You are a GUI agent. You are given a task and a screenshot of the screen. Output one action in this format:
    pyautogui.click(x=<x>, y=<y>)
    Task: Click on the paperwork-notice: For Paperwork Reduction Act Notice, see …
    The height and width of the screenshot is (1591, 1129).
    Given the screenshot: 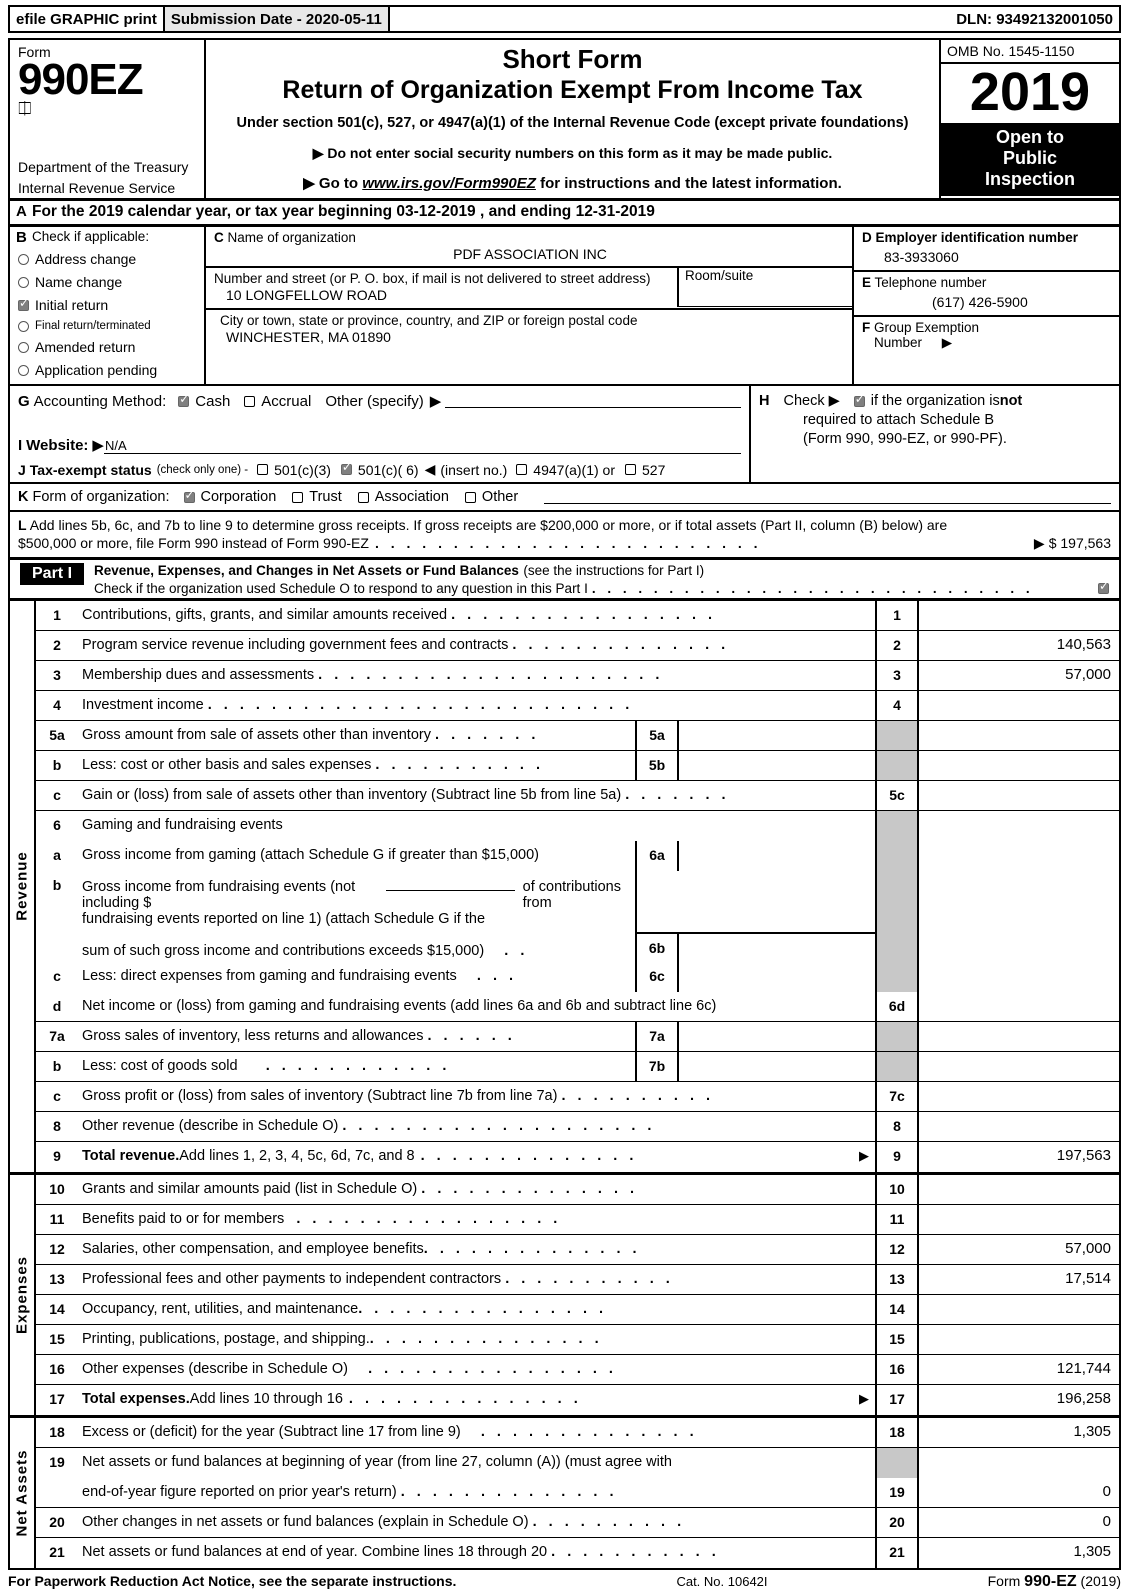 What is the action you would take?
    pyautogui.click(x=232, y=1580)
    